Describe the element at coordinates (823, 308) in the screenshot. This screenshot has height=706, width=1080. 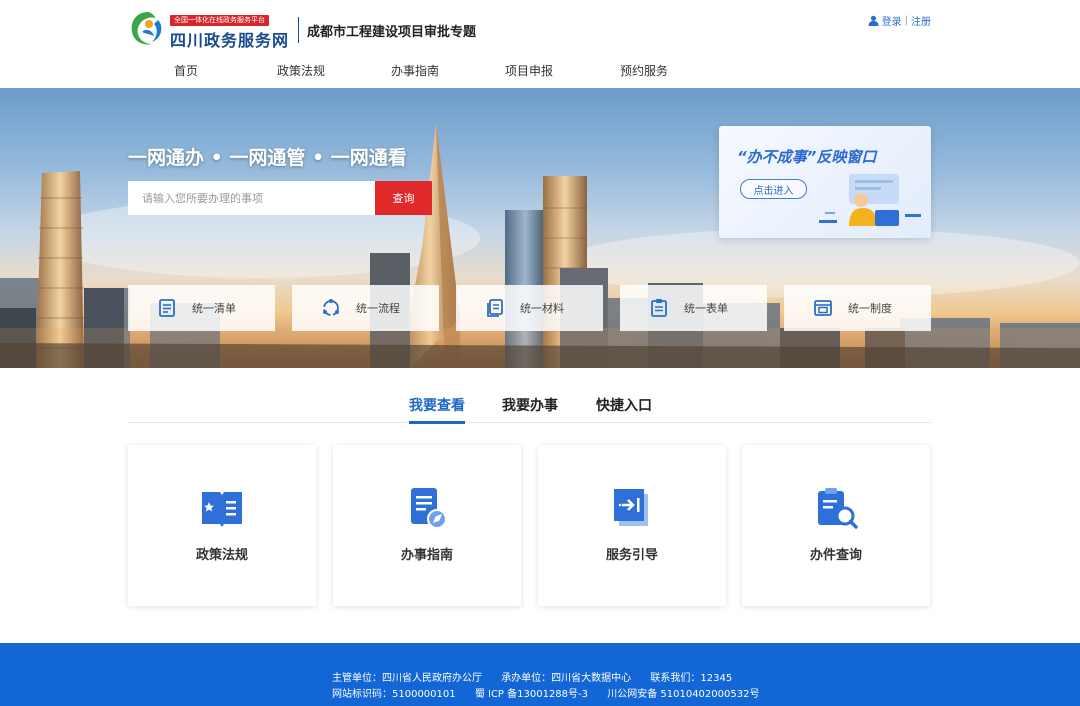
I see `system-icon` at that location.